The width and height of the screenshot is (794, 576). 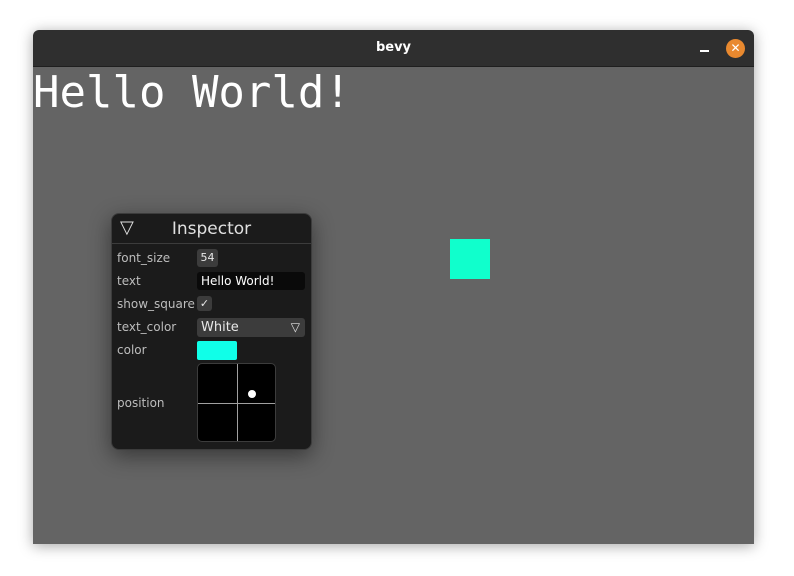 I want to click on text-input: Hello World!, so click(x=251, y=281).